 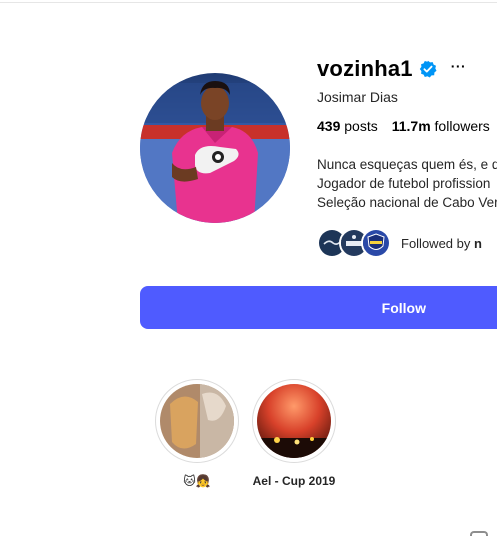 I want to click on tagged-icon, so click(x=479, y=533).